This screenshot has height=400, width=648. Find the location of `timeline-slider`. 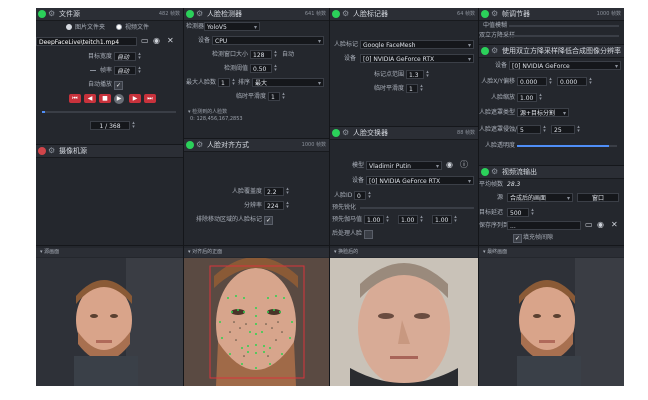

timeline-slider is located at coordinates (109, 112).